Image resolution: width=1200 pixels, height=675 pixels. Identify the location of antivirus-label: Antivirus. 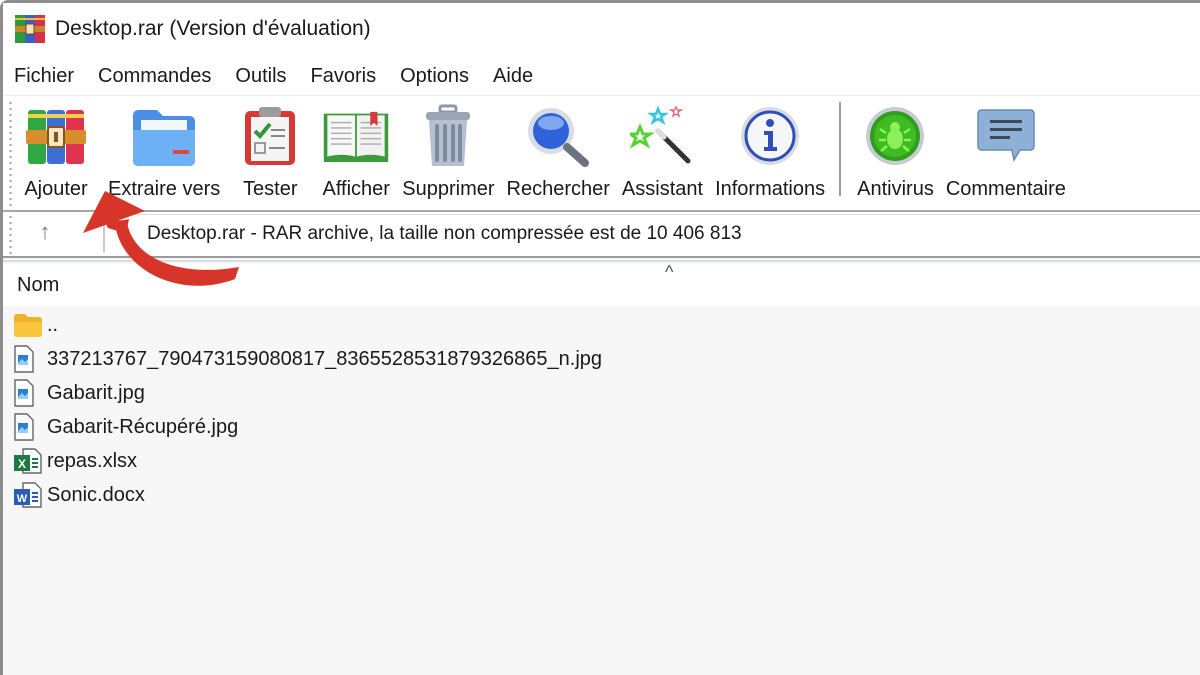
(895, 189).